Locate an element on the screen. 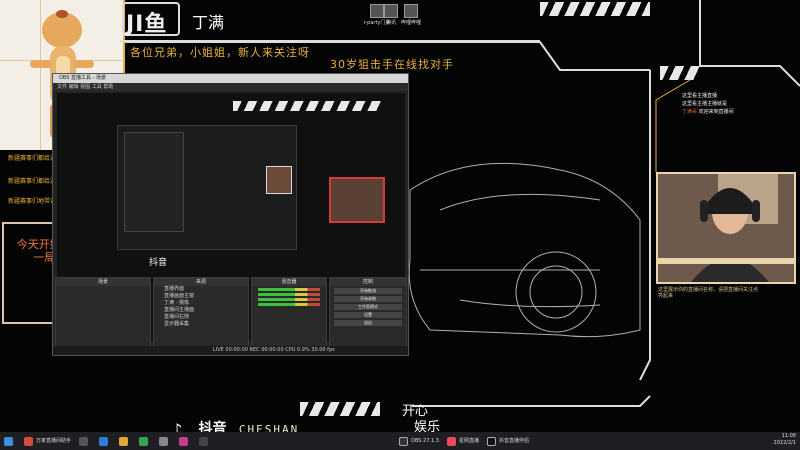  obs-titlebar: OBS 直播工具 - 场景 is located at coordinates (230, 78).